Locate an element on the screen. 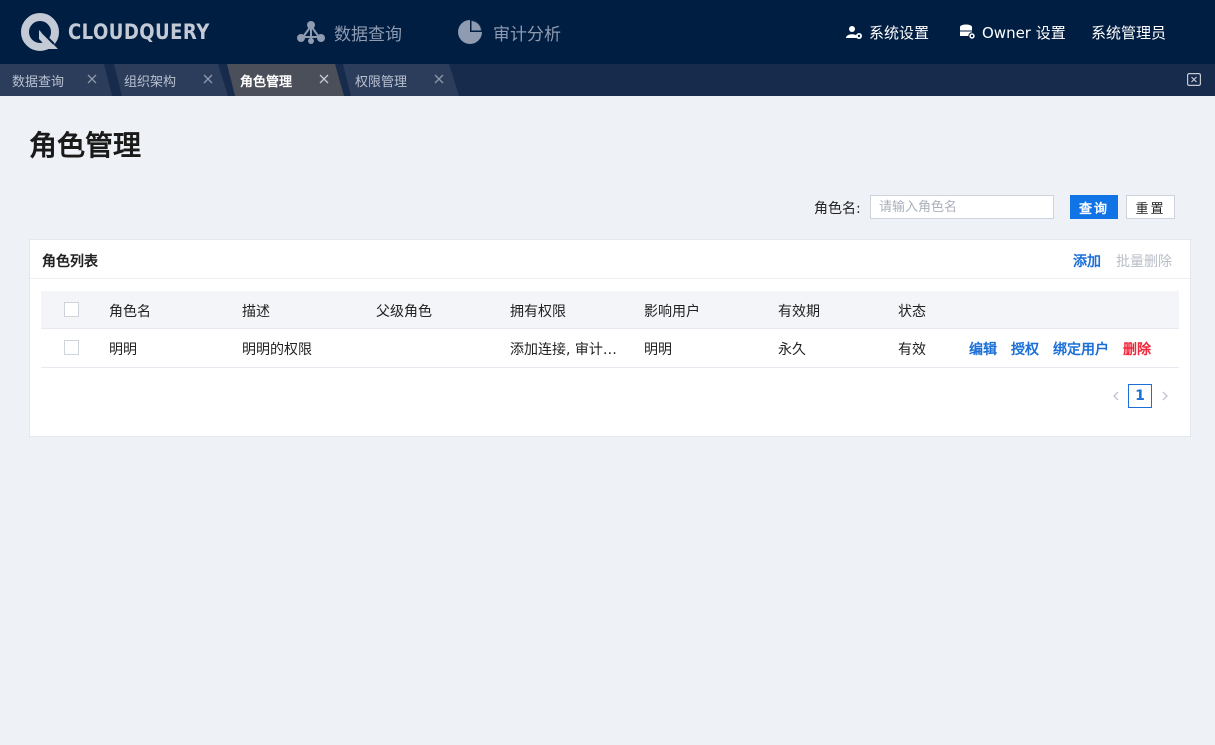 Image resolution: width=1215 pixels, height=745 pixels. page-title: 角色管理 is located at coordinates (85, 145).